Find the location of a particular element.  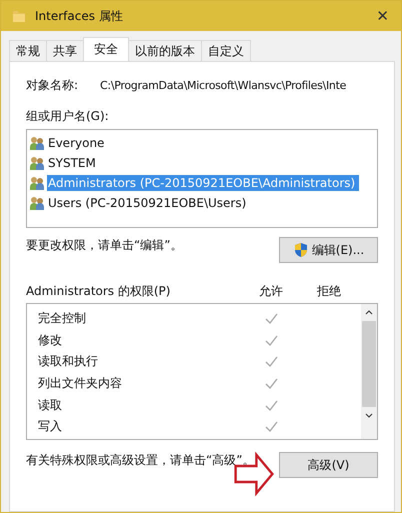

permission-name: 写入 is located at coordinates (50, 427).